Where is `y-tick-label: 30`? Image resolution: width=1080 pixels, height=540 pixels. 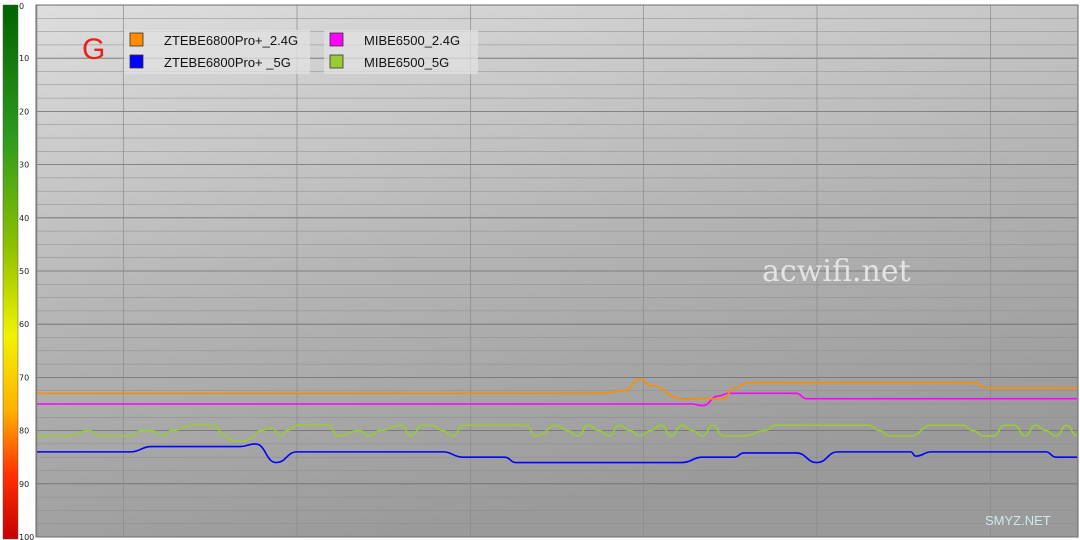 y-tick-label: 30 is located at coordinates (24, 165).